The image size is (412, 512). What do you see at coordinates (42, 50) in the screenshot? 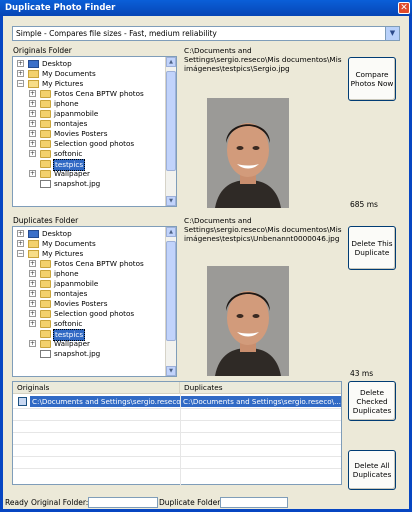
I see `originals-folder-label: Originals Folder` at bounding box center [42, 50].